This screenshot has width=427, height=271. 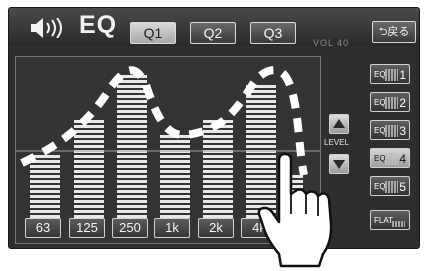 What do you see at coordinates (130, 228) in the screenshot?
I see `band-250-button: 250` at bounding box center [130, 228].